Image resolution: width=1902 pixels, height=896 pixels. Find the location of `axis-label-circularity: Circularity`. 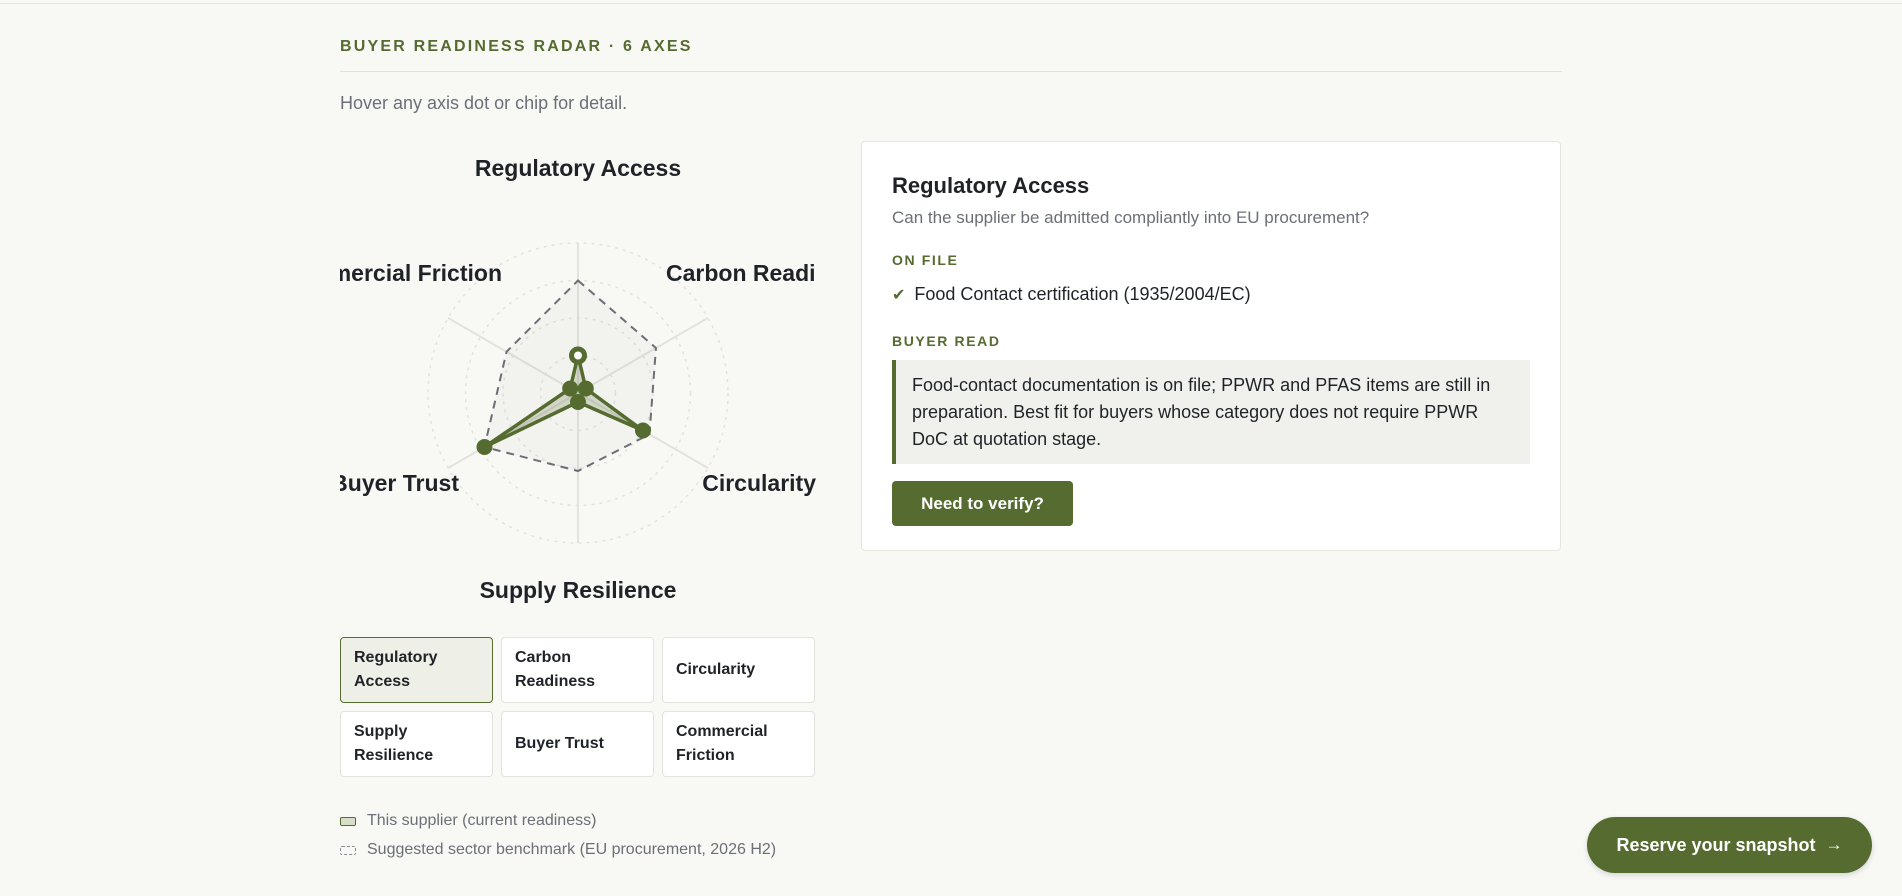

axis-label-circularity: Circularity is located at coordinates (759, 483).